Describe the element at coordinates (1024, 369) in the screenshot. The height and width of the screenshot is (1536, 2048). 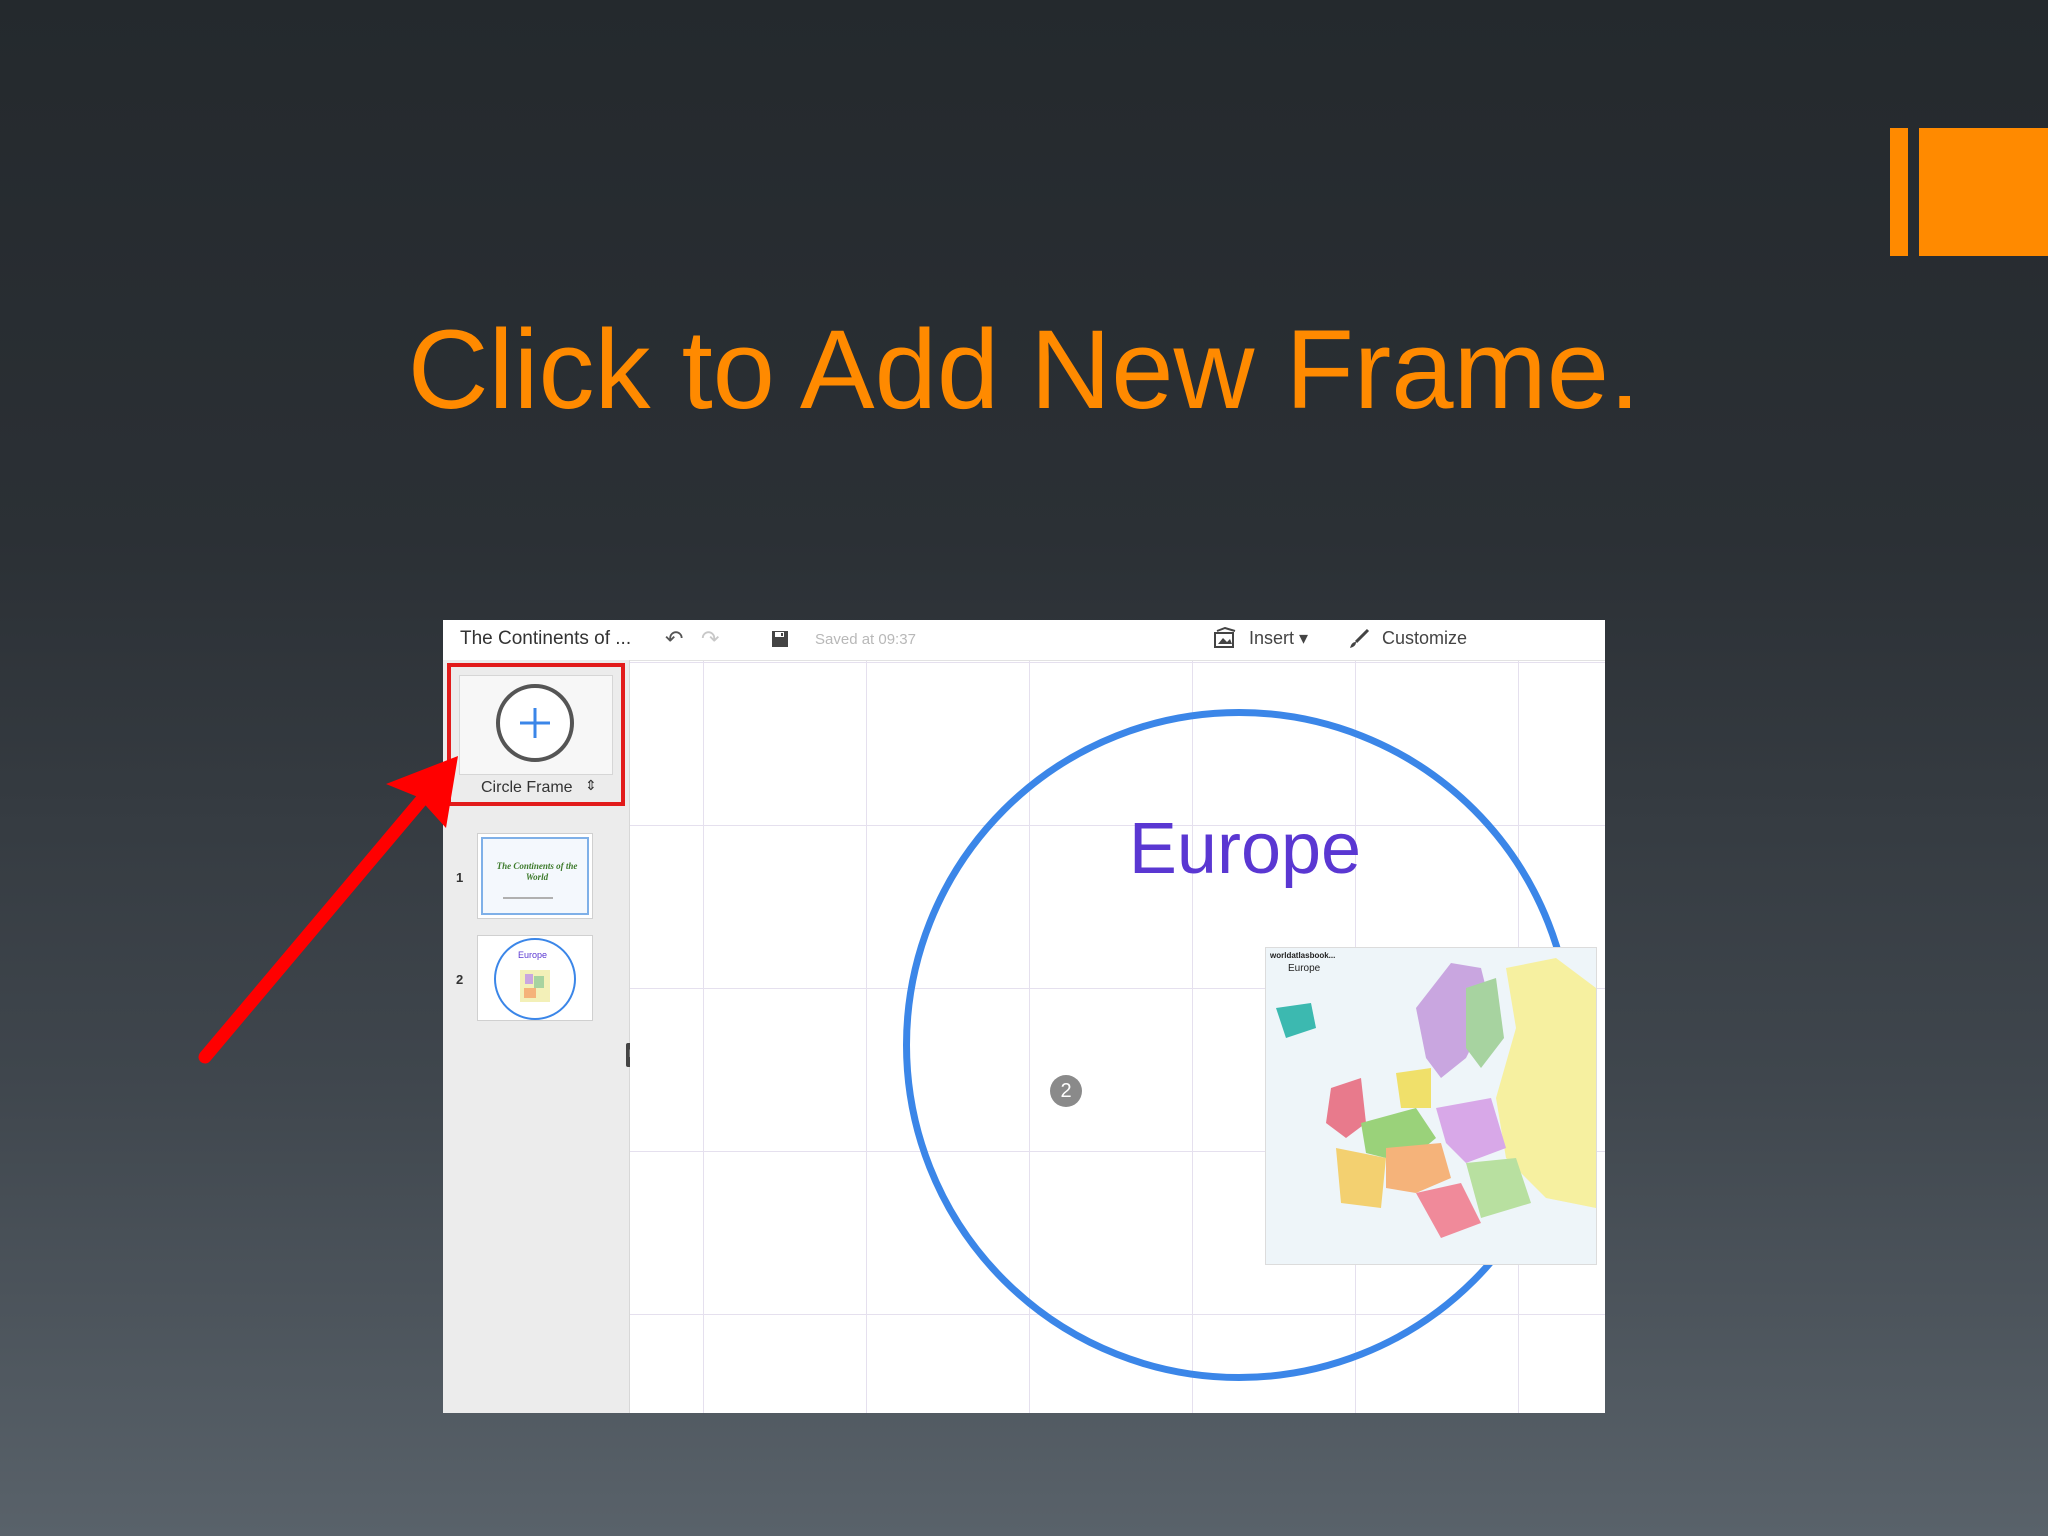
I see `slide-title: Click to Add New Frame.` at that location.